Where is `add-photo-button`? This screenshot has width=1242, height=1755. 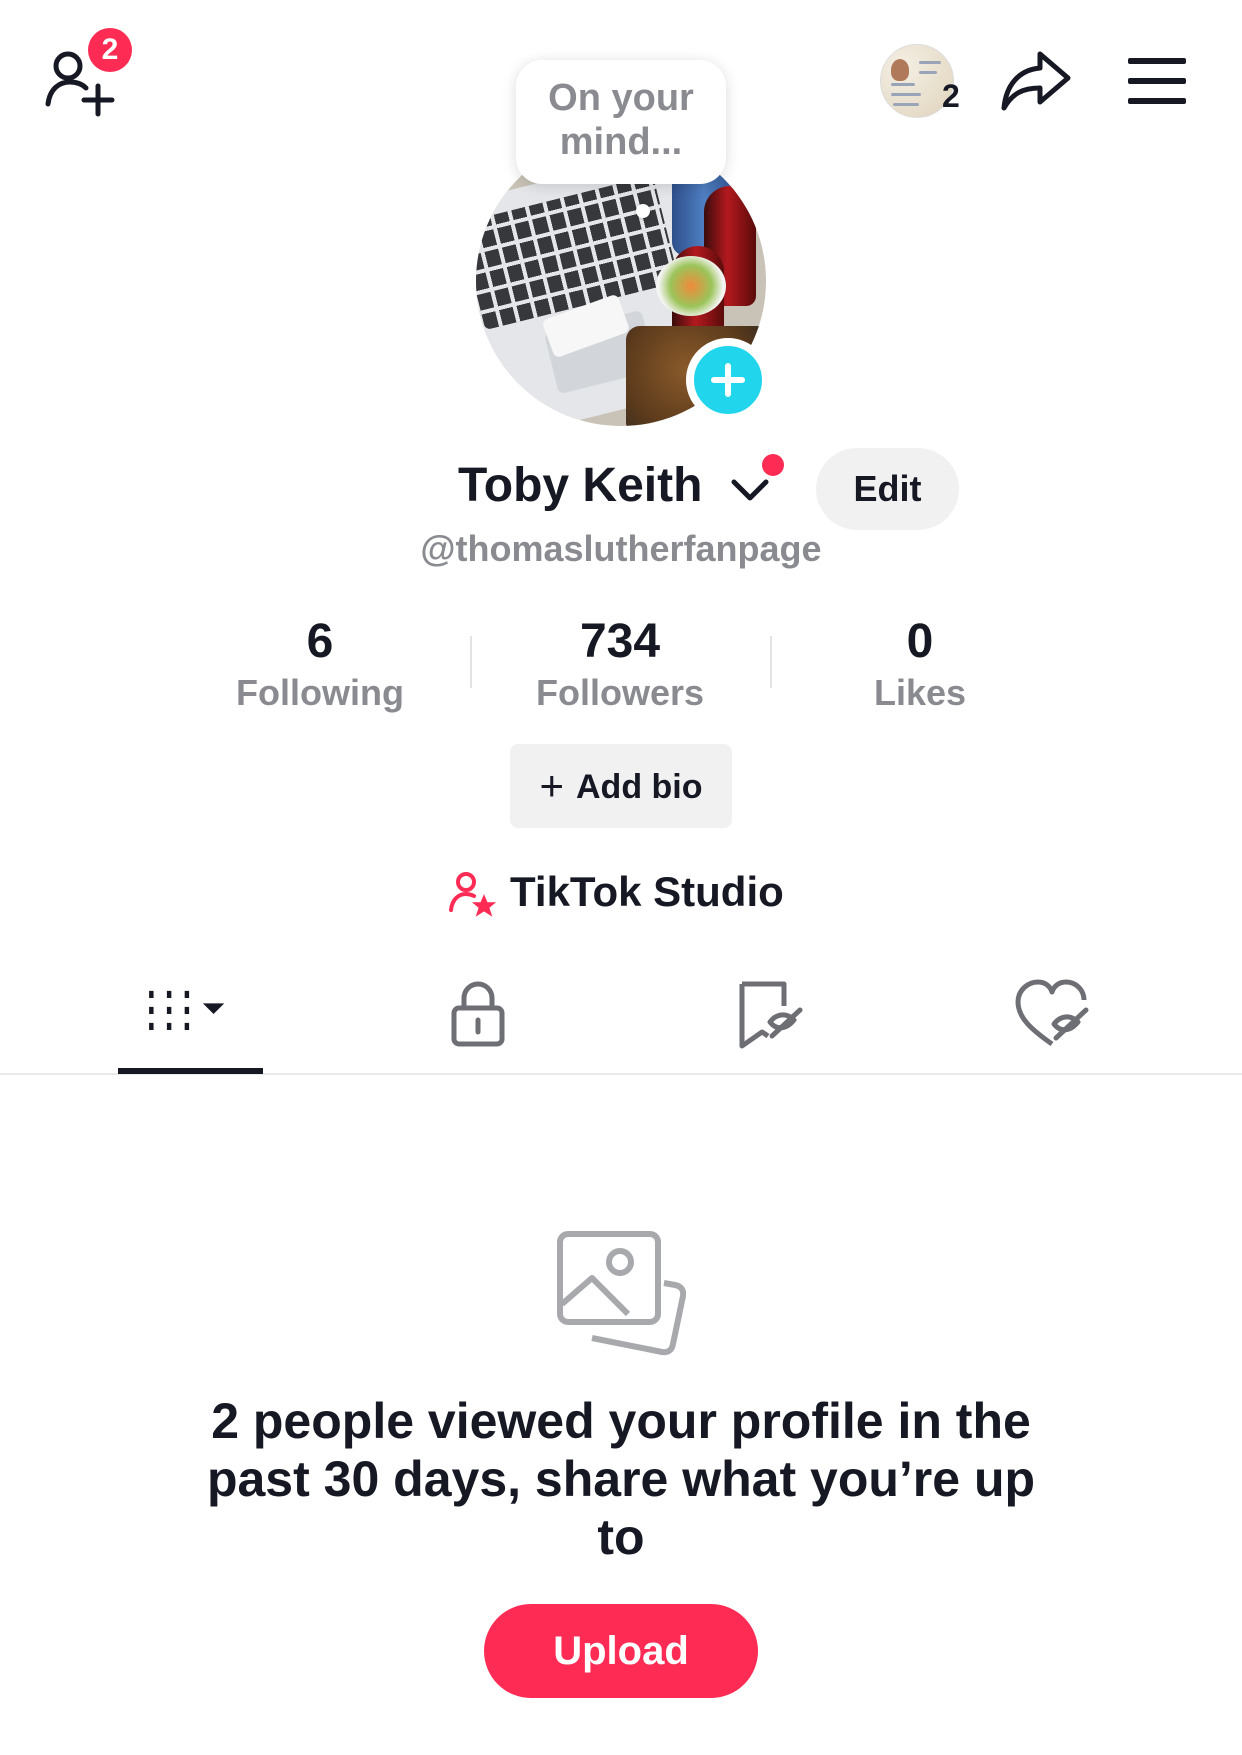
add-photo-button is located at coordinates (728, 380).